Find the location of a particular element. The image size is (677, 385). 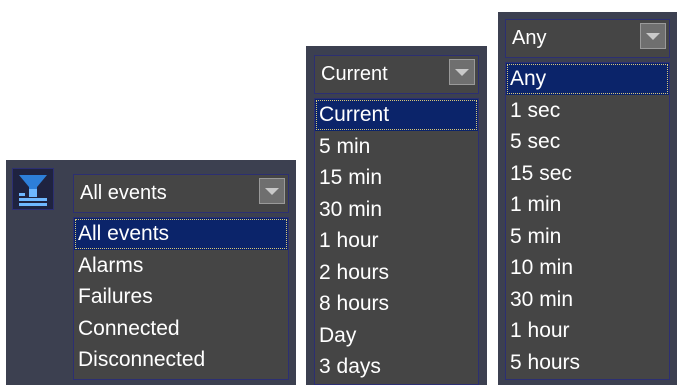

list-item: 5 sec is located at coordinates (587, 142).